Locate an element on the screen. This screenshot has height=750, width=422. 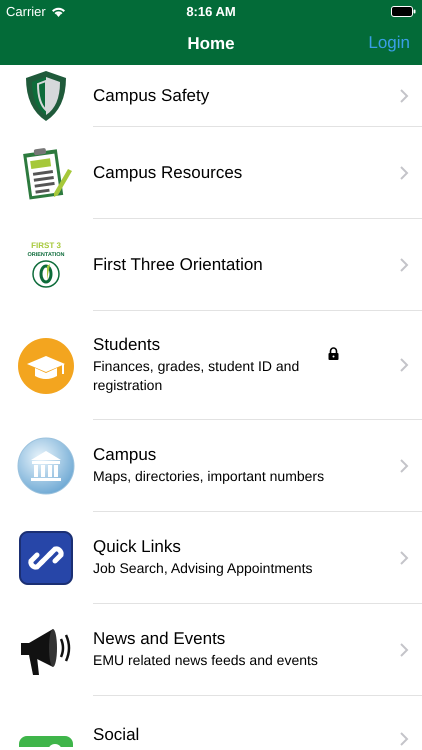
item-title: Quick Links is located at coordinates (137, 547).